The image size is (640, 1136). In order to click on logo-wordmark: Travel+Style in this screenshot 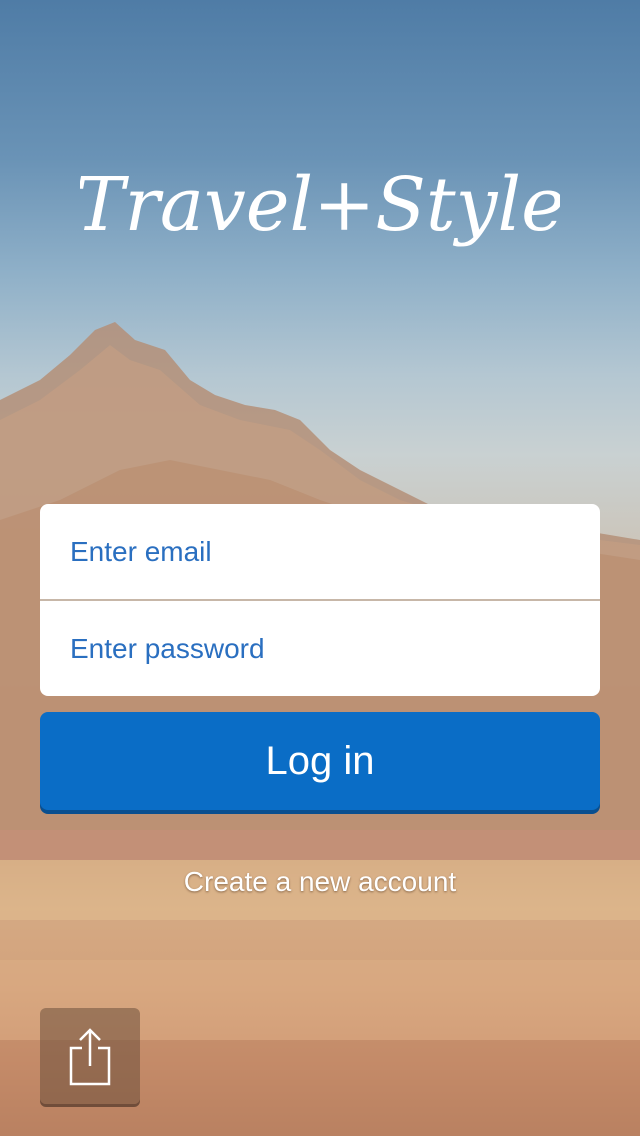, I will do `click(320, 205)`.